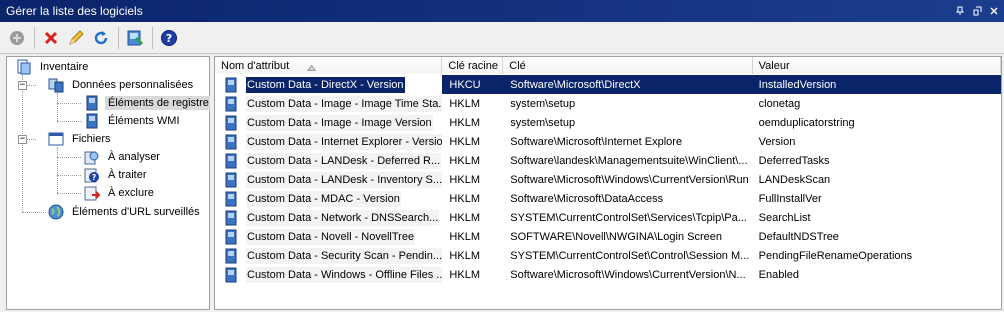 The image size is (1004, 312). Describe the element at coordinates (473, 65) in the screenshot. I see `column-header-cle-racine: Clé racine` at that location.